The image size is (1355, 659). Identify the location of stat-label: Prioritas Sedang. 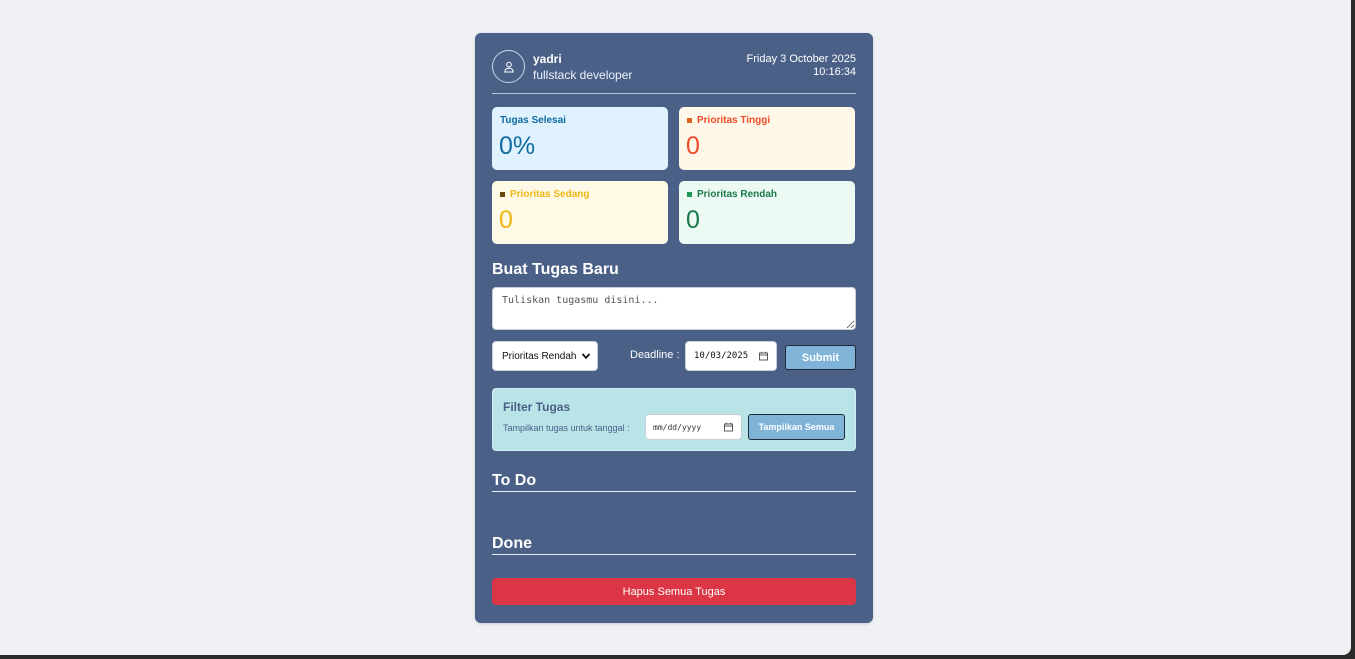
(550, 194).